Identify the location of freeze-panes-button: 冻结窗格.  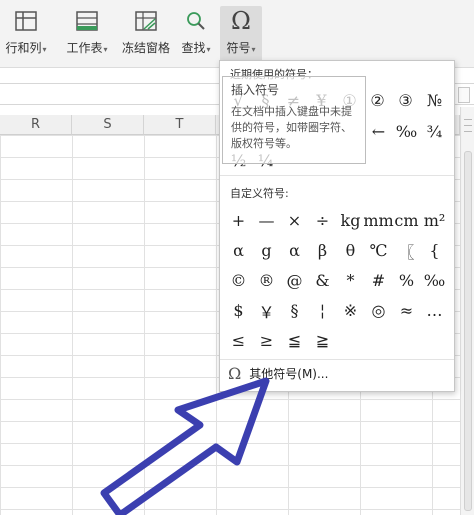
(146, 34).